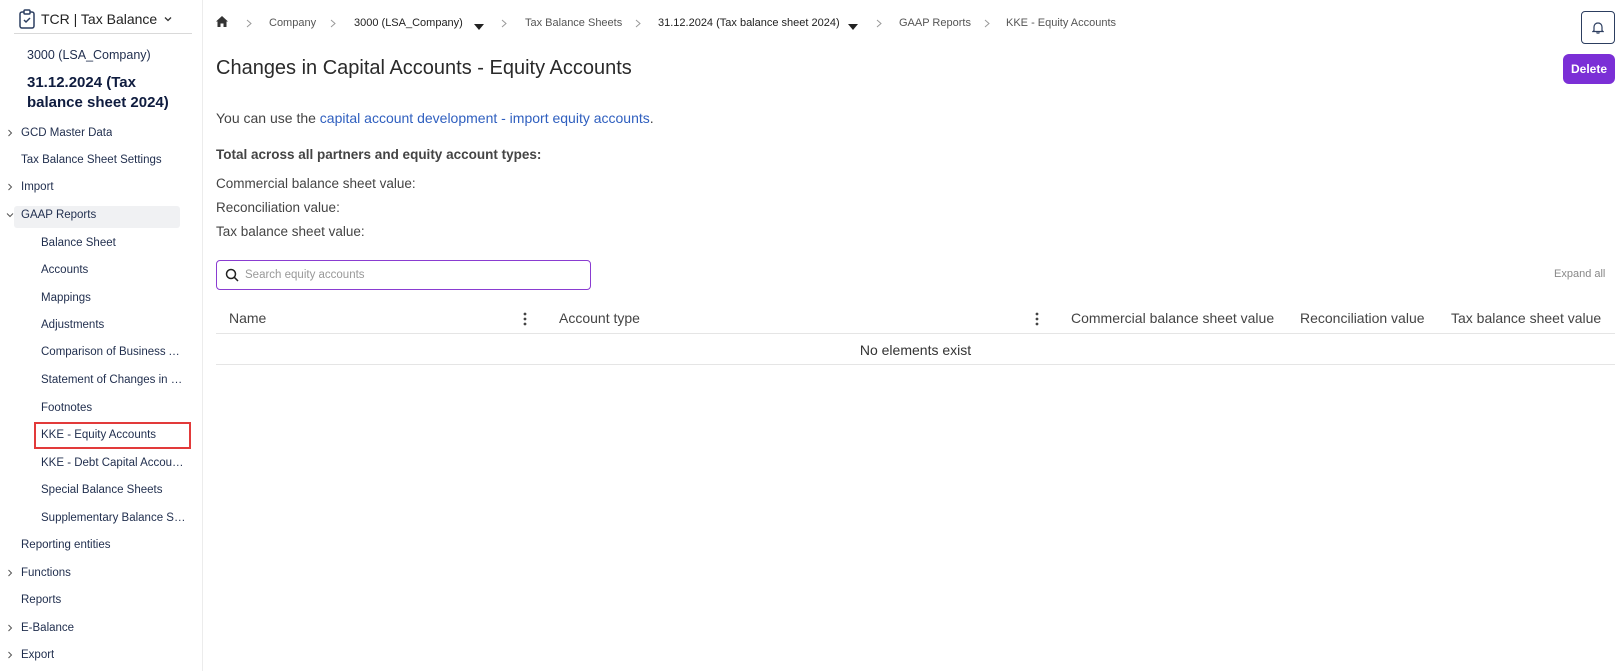 Image resolution: width=1623 pixels, height=671 pixels. What do you see at coordinates (651, 118) in the screenshot?
I see `info-suffix: .` at bounding box center [651, 118].